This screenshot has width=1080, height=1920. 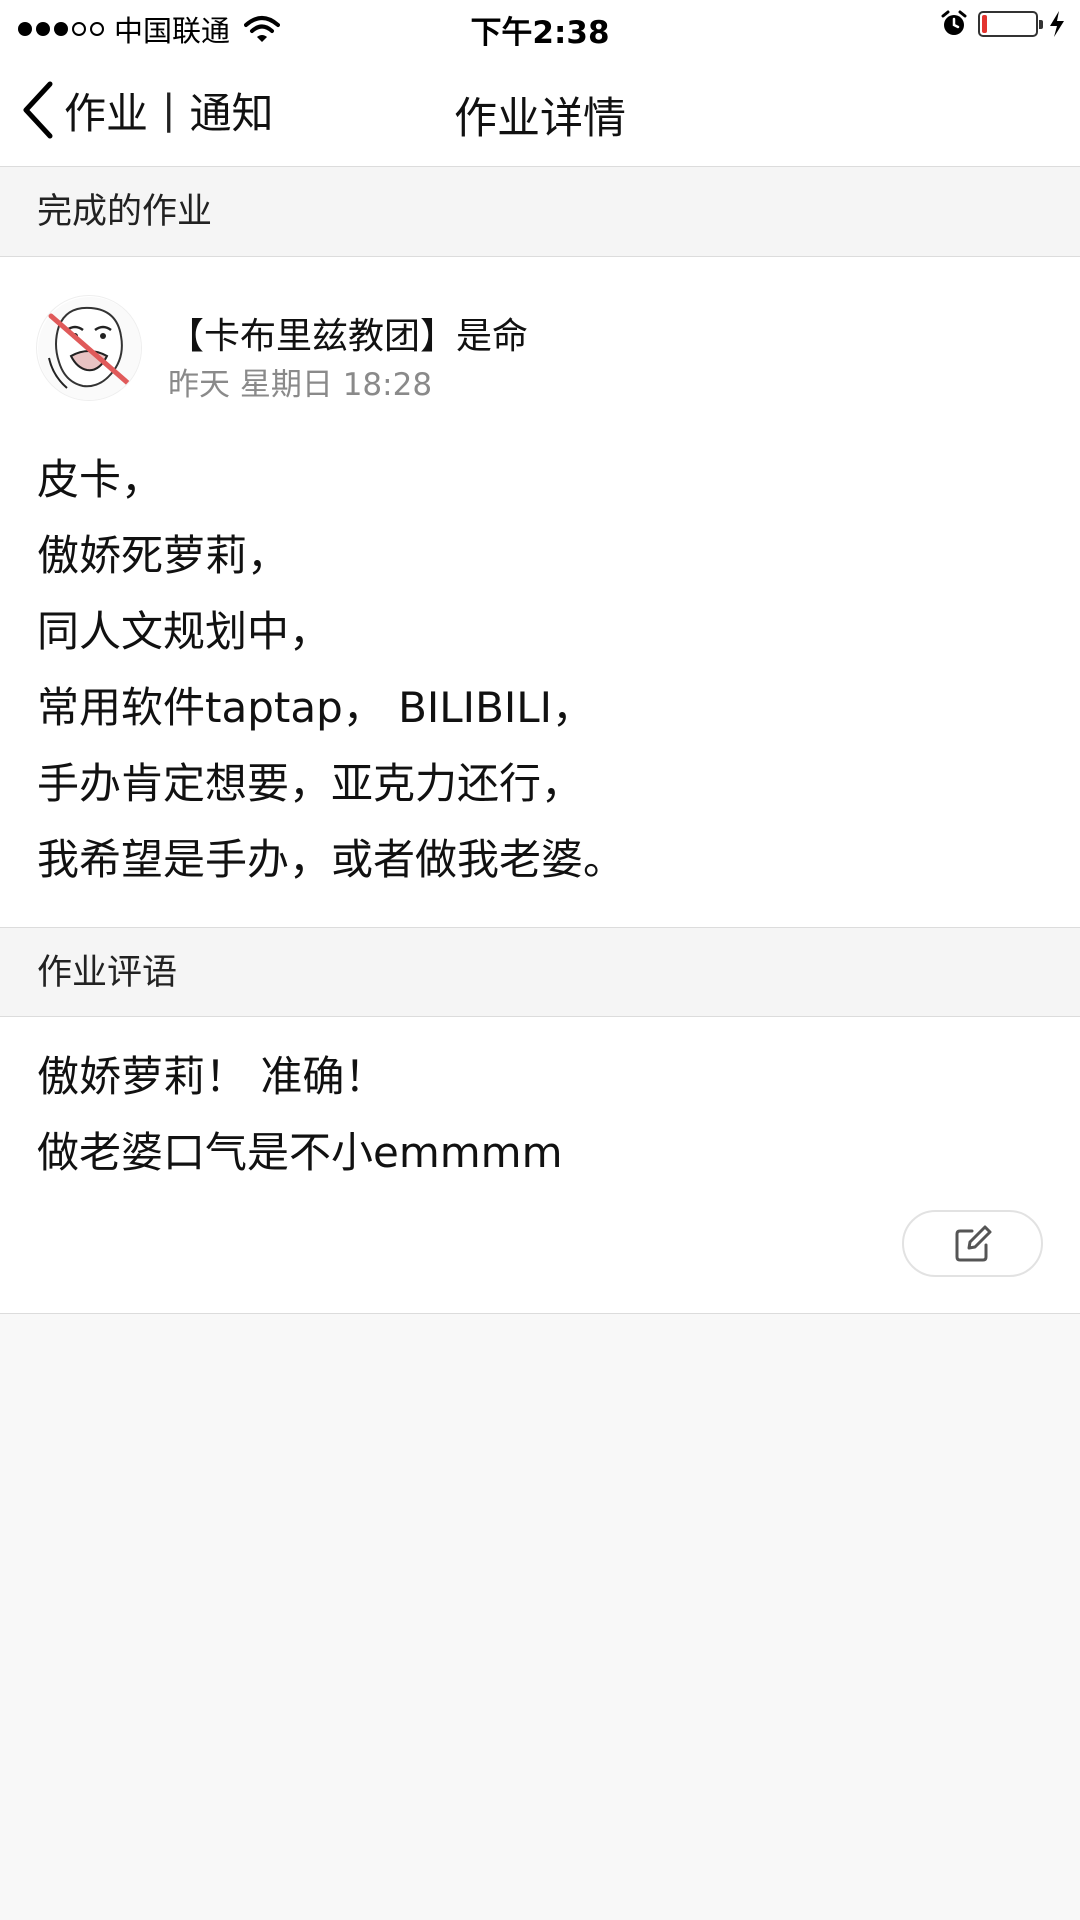 I want to click on avatar, so click(x=89, y=348).